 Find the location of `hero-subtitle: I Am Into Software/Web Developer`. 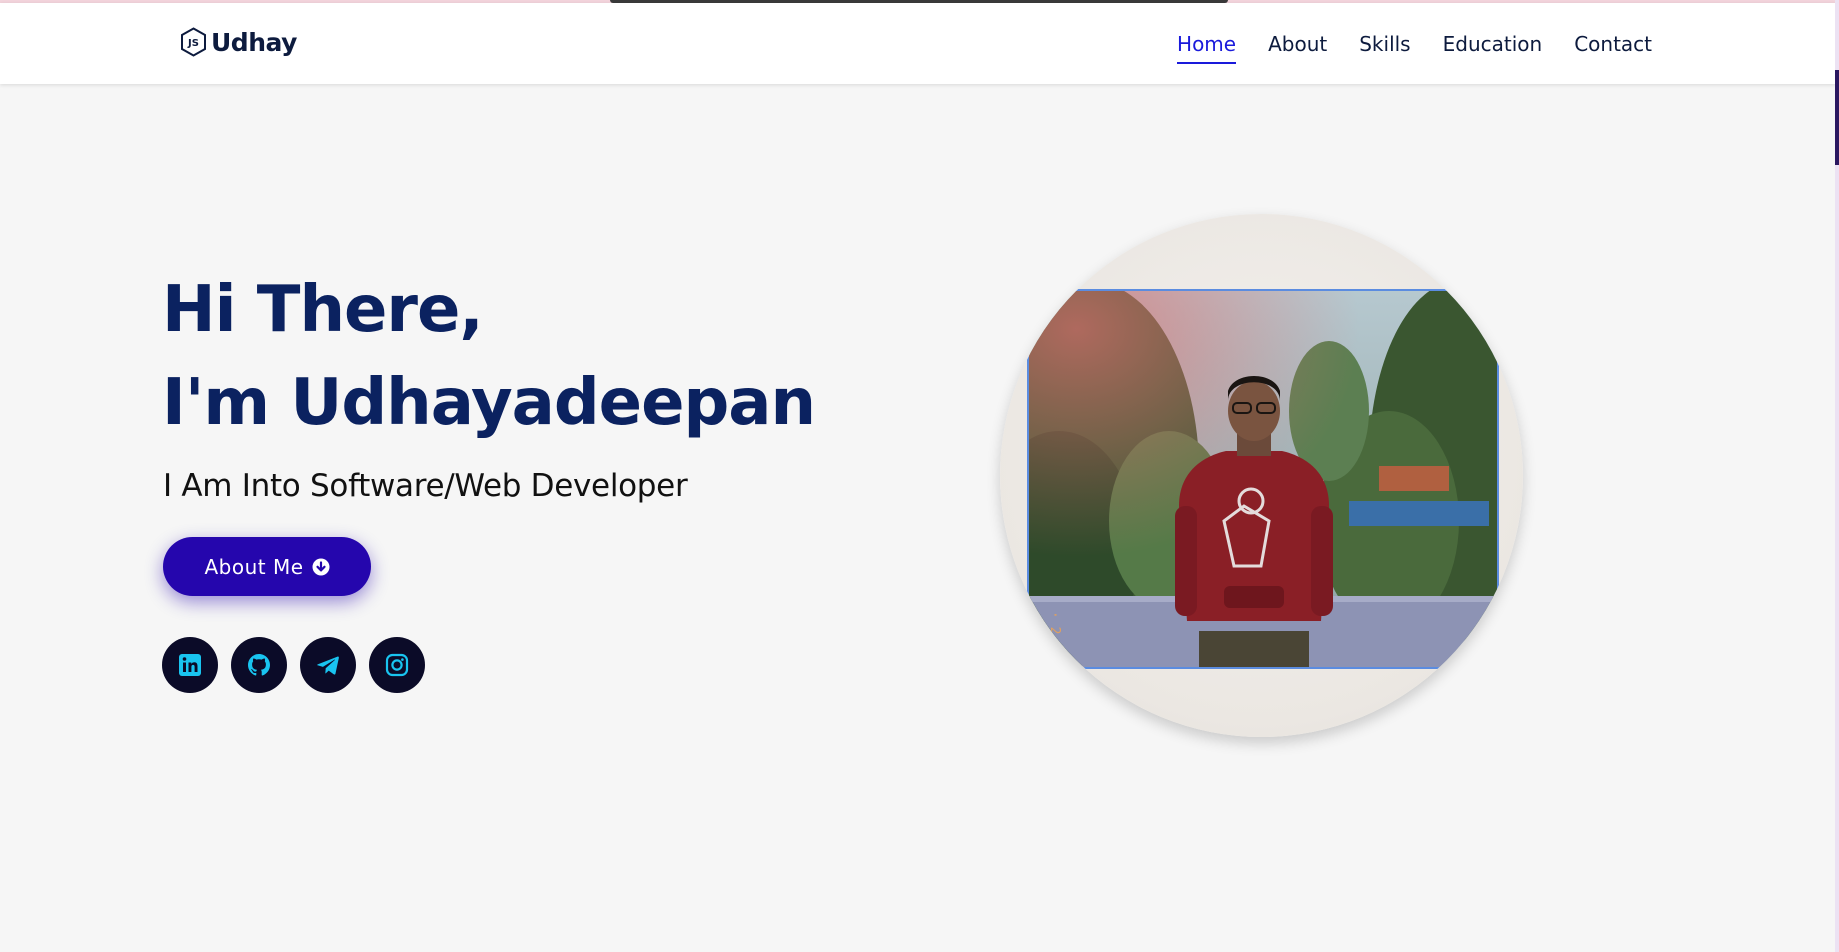

hero-subtitle: I Am Into Software/Web Developer is located at coordinates (425, 486).